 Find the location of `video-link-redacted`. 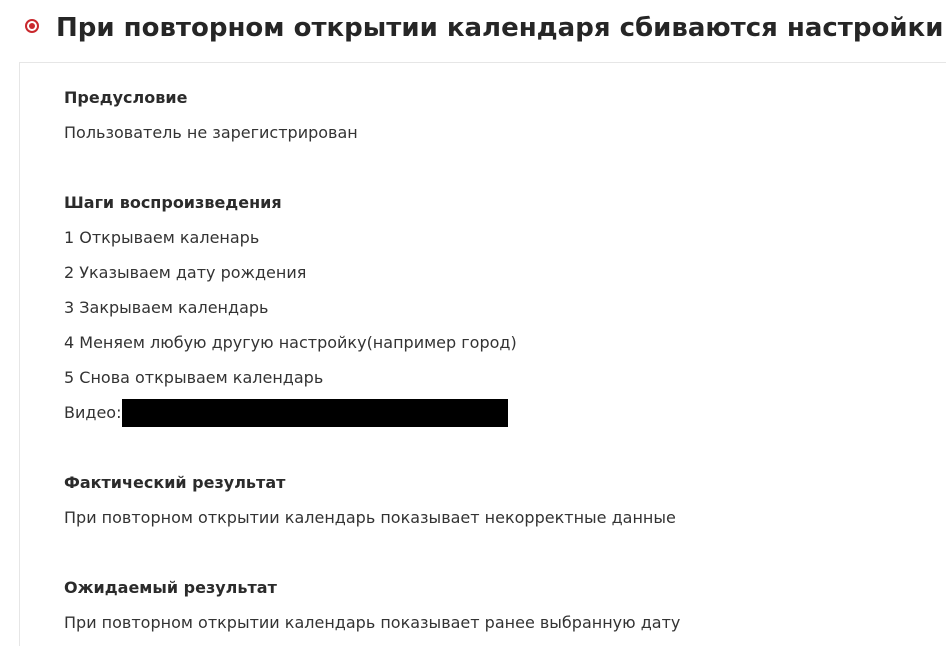

video-link-redacted is located at coordinates (315, 413).